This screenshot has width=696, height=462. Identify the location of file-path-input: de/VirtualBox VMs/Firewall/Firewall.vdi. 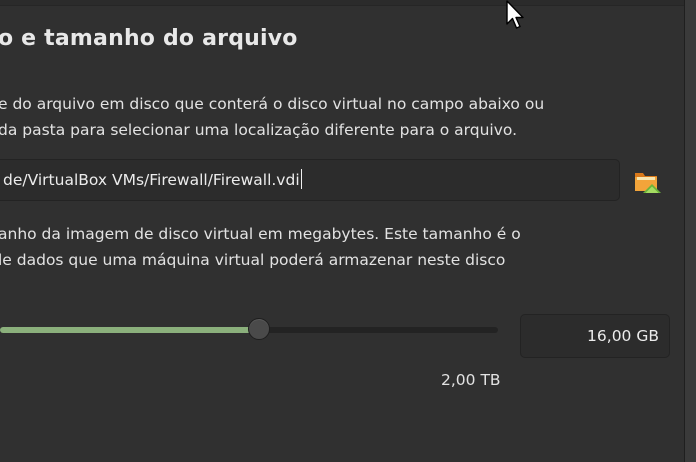
(310, 180).